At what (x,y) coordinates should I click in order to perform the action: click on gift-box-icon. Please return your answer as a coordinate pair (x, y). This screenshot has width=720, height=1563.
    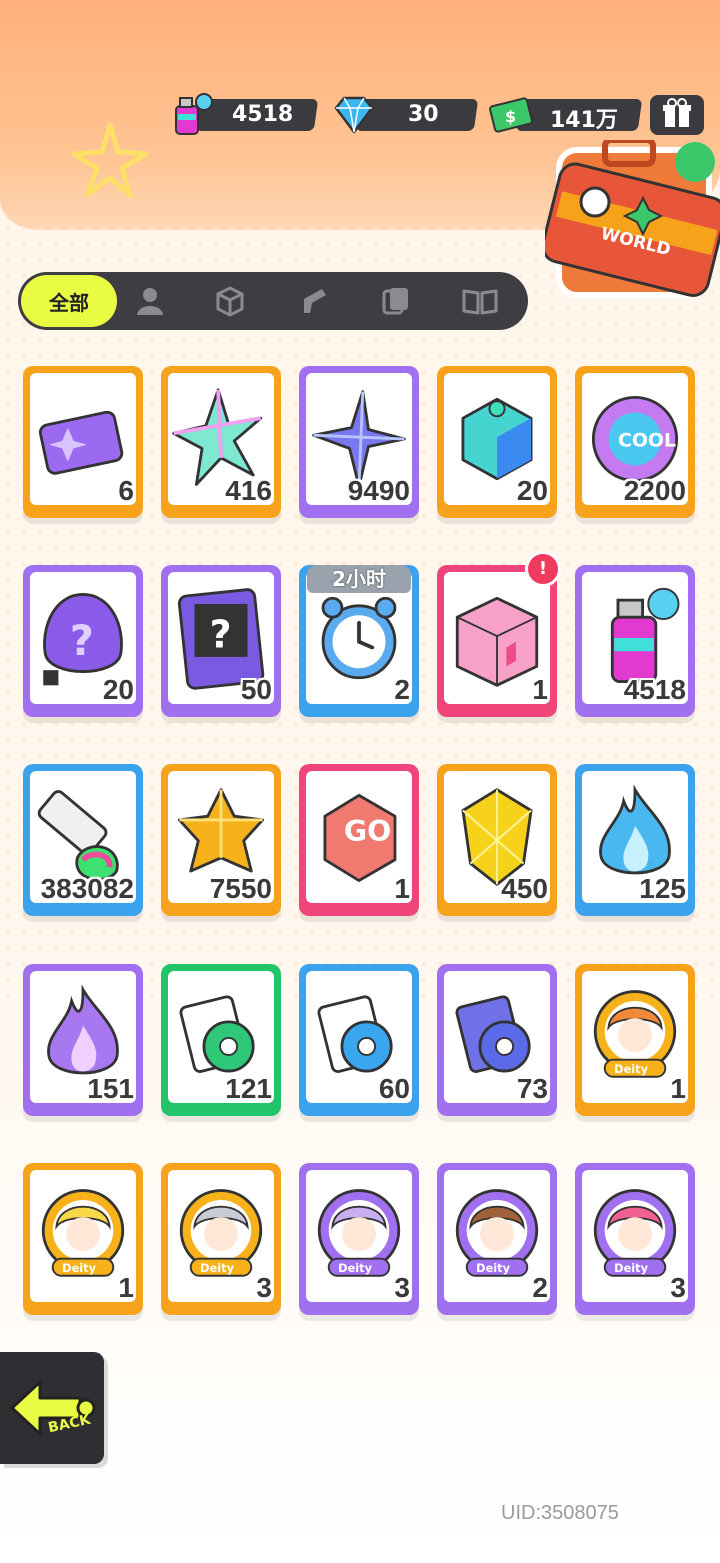
    Looking at the image, I should click on (677, 112).